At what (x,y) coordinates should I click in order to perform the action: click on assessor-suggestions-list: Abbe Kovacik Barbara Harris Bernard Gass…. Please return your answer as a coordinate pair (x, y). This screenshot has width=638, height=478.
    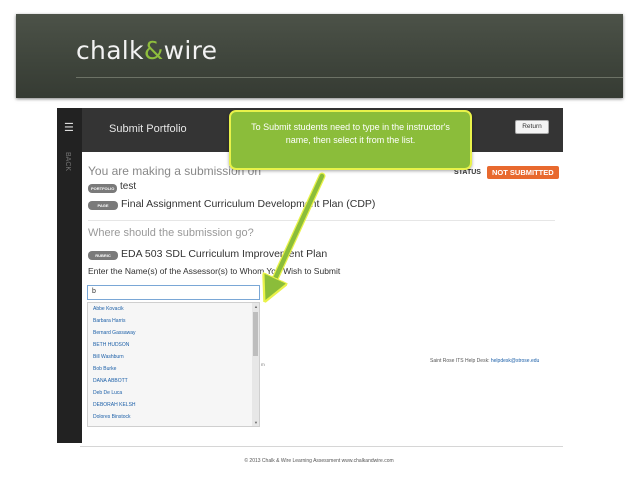
    Looking at the image, I should click on (173, 364).